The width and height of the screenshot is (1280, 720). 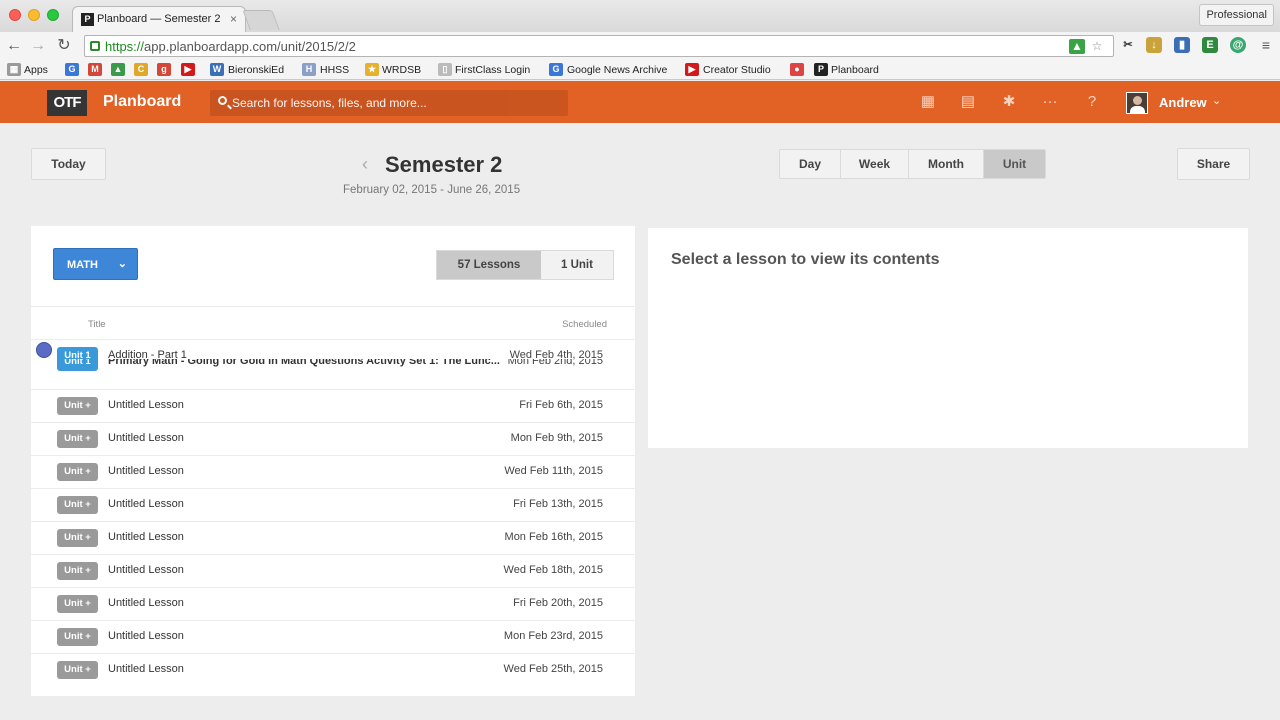 What do you see at coordinates (333, 405) in the screenshot?
I see `lesson-row: Unit + Untitled Lesson Fri Feb 6th, 2015` at bounding box center [333, 405].